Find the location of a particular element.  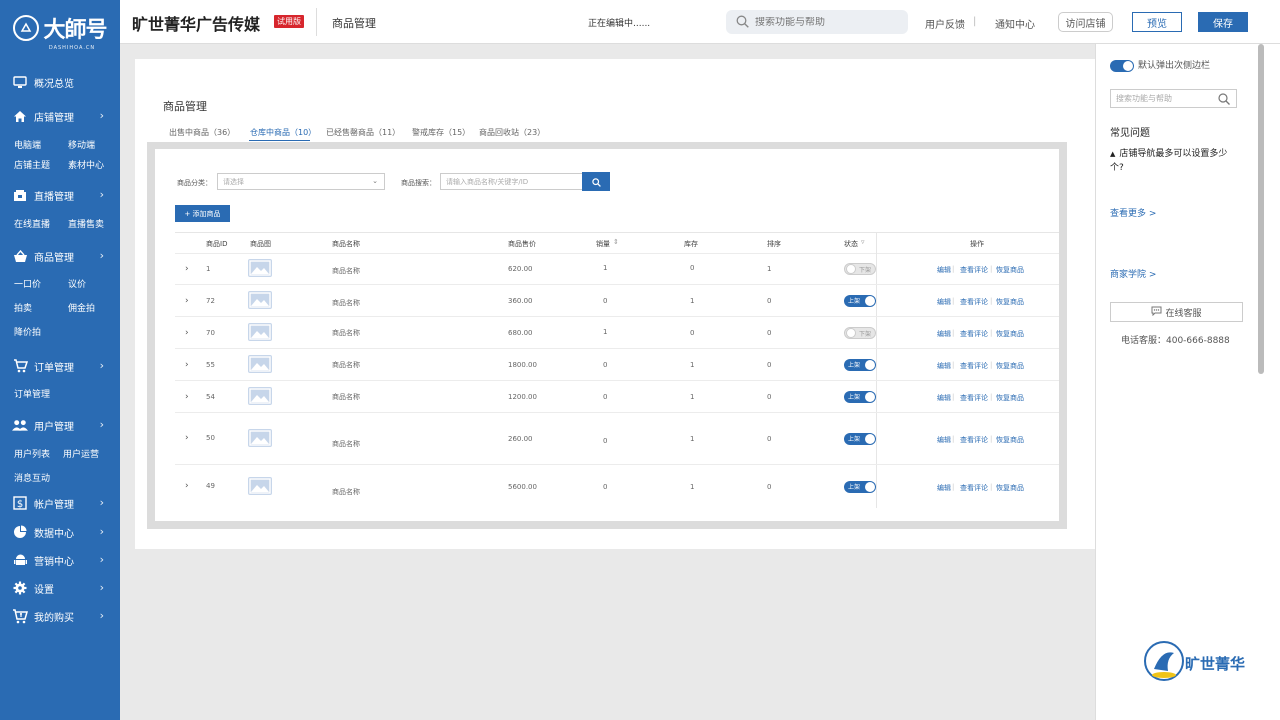

nav-sub-commission-auction: 佣金拍 is located at coordinates (81, 307).